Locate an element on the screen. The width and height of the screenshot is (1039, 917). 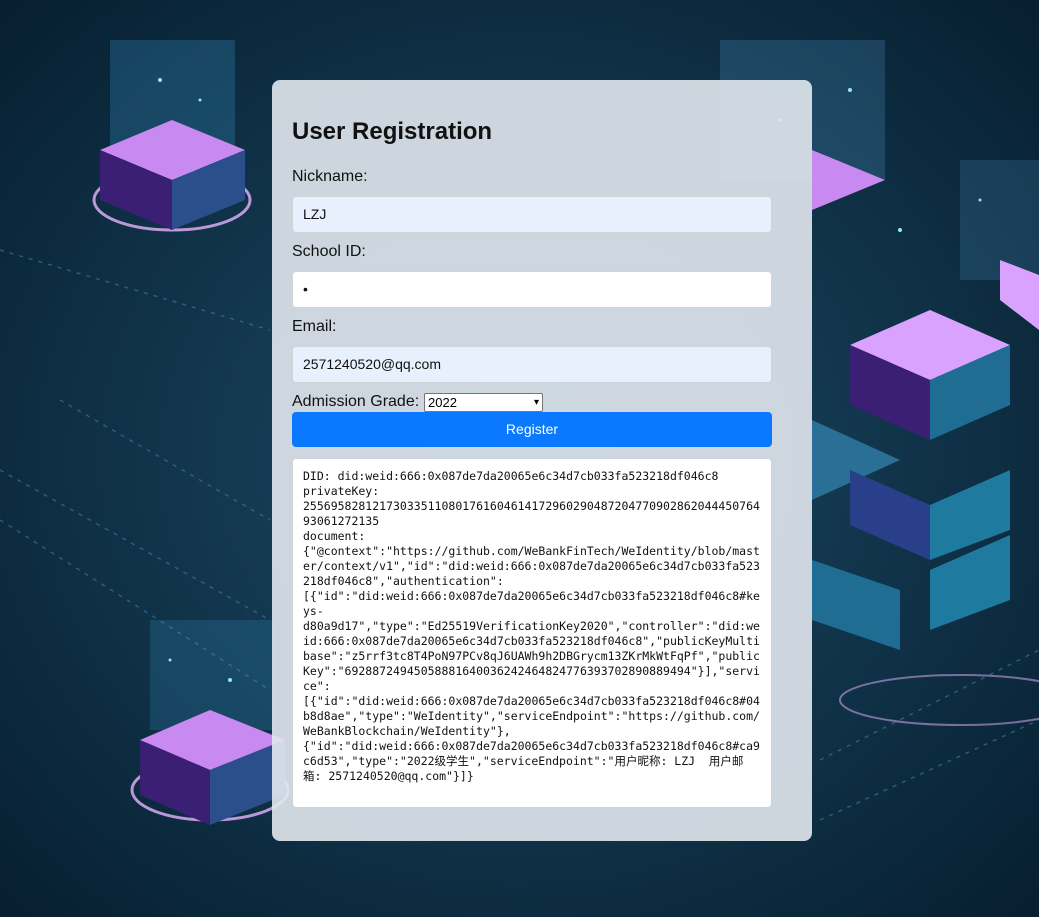
chevron-down-icon: ▾ is located at coordinates (536, 402).